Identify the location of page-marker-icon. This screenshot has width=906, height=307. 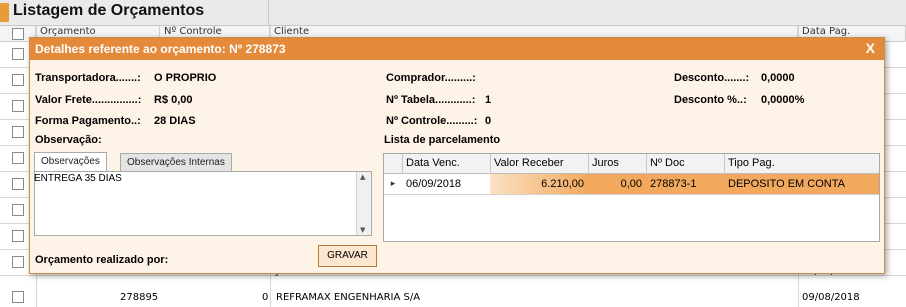
(4, 12).